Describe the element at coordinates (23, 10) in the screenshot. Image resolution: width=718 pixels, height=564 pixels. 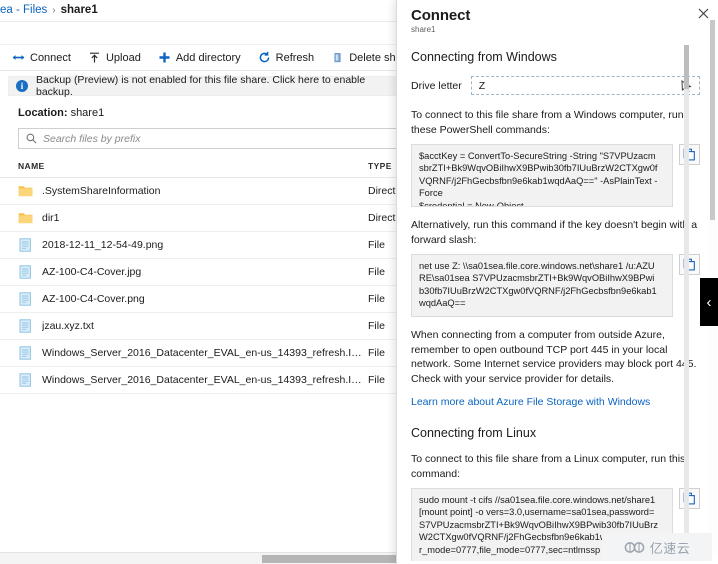
I see `breadcrumb-parent: ea - Files` at that location.